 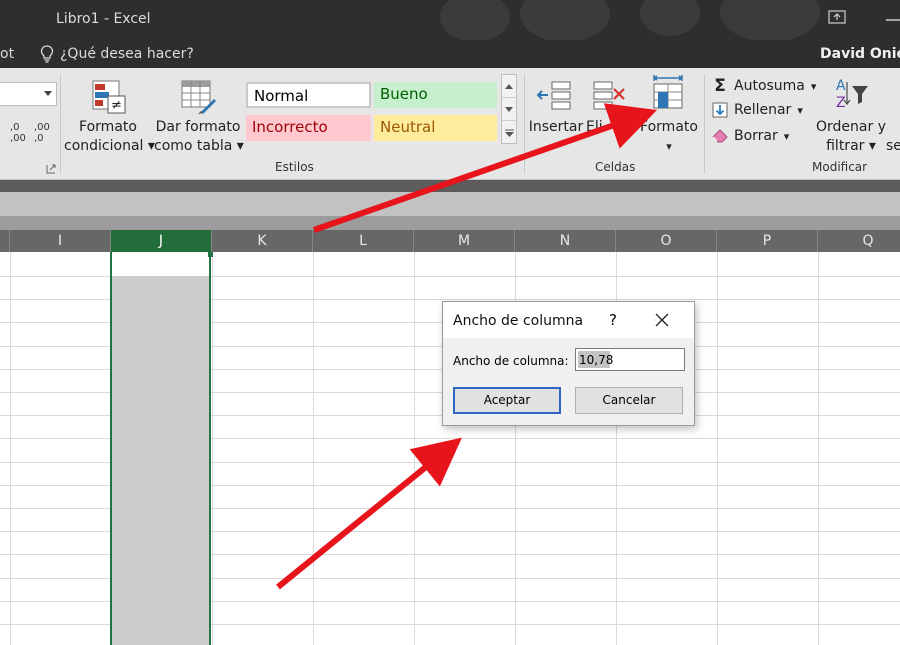 I want to click on styles-gallery-scroll, so click(x=509, y=109).